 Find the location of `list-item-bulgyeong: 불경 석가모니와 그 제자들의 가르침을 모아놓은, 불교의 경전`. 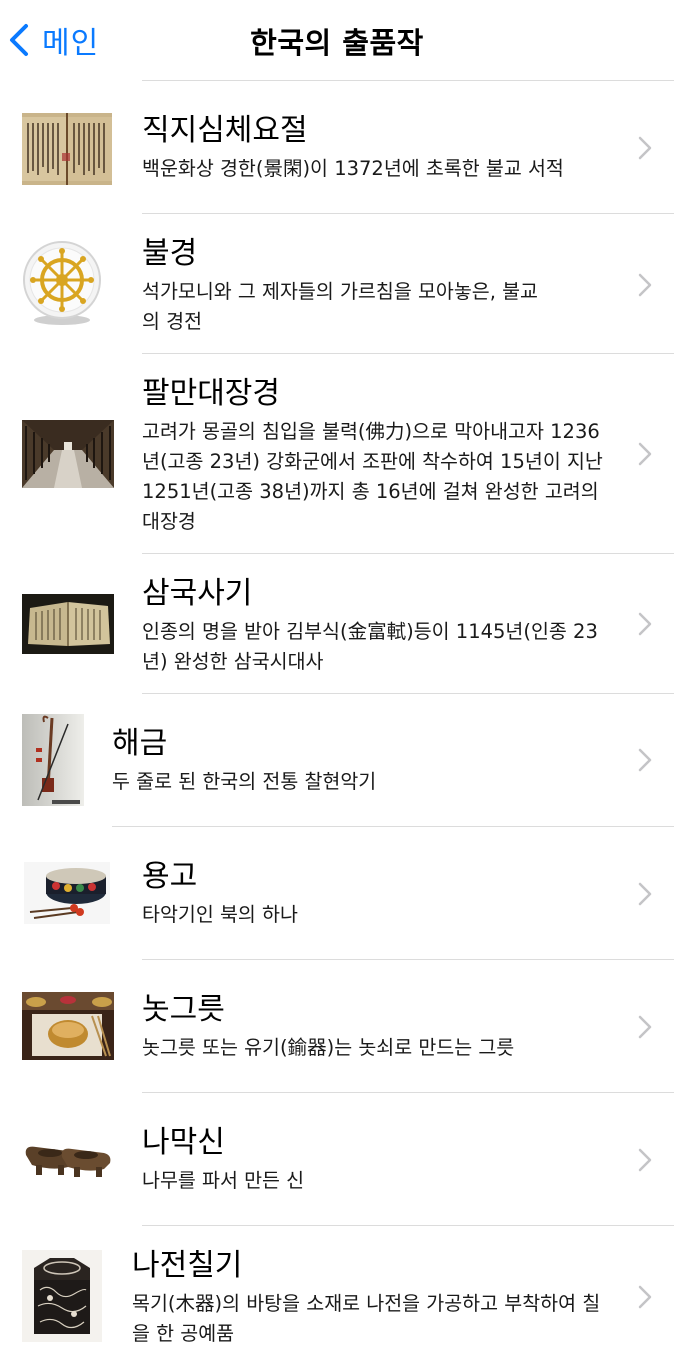

list-item-bulgyeong: 불경 석가모니와 그 제자들의 가르침을 모아놓은, 불교의 경전 is located at coordinates (337, 284).